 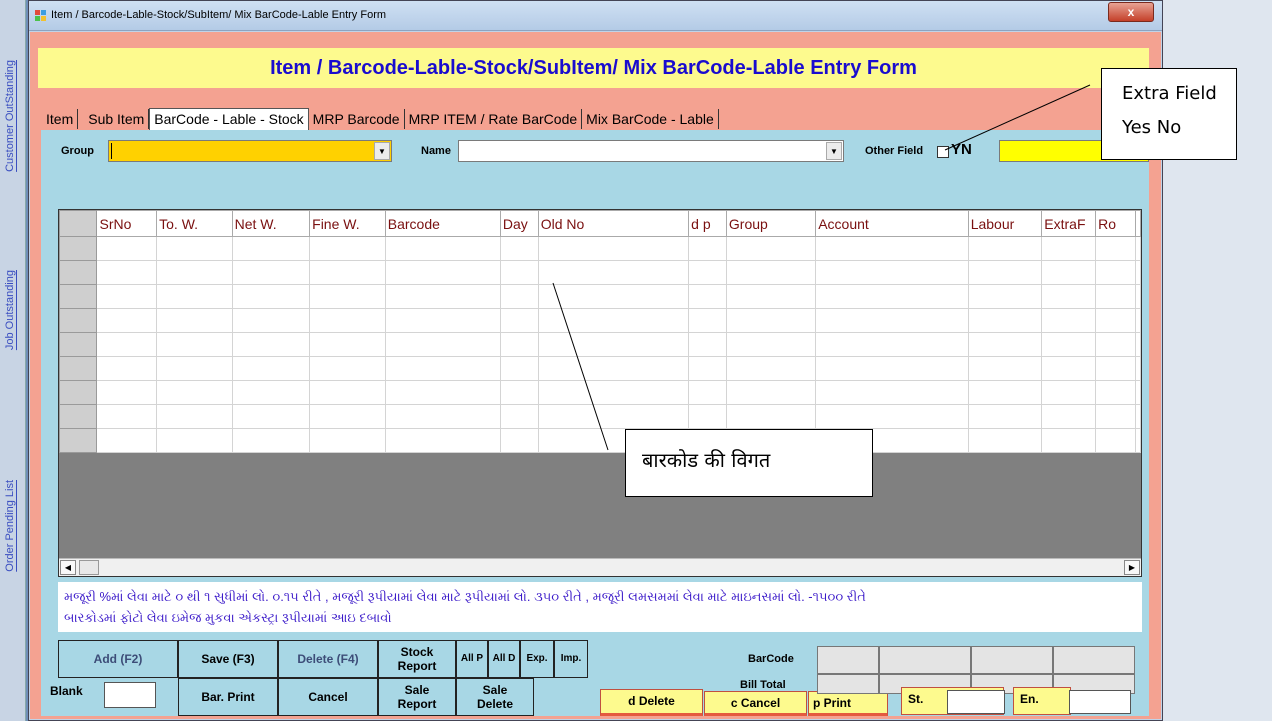 I want to click on all-d-button: All D, so click(x=504, y=659).